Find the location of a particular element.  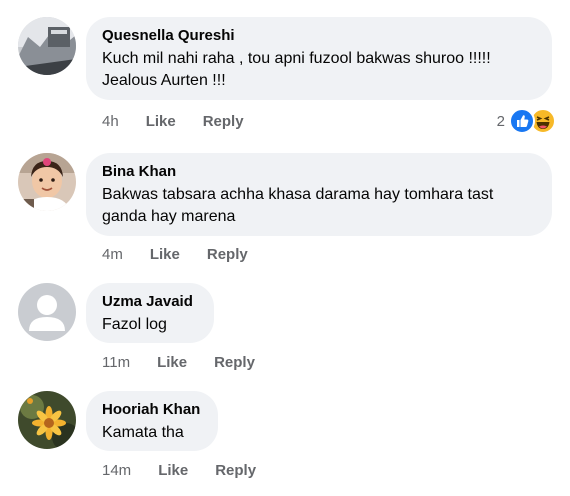

comment-actions: 11m Like Reply is located at coordinates (178, 363).